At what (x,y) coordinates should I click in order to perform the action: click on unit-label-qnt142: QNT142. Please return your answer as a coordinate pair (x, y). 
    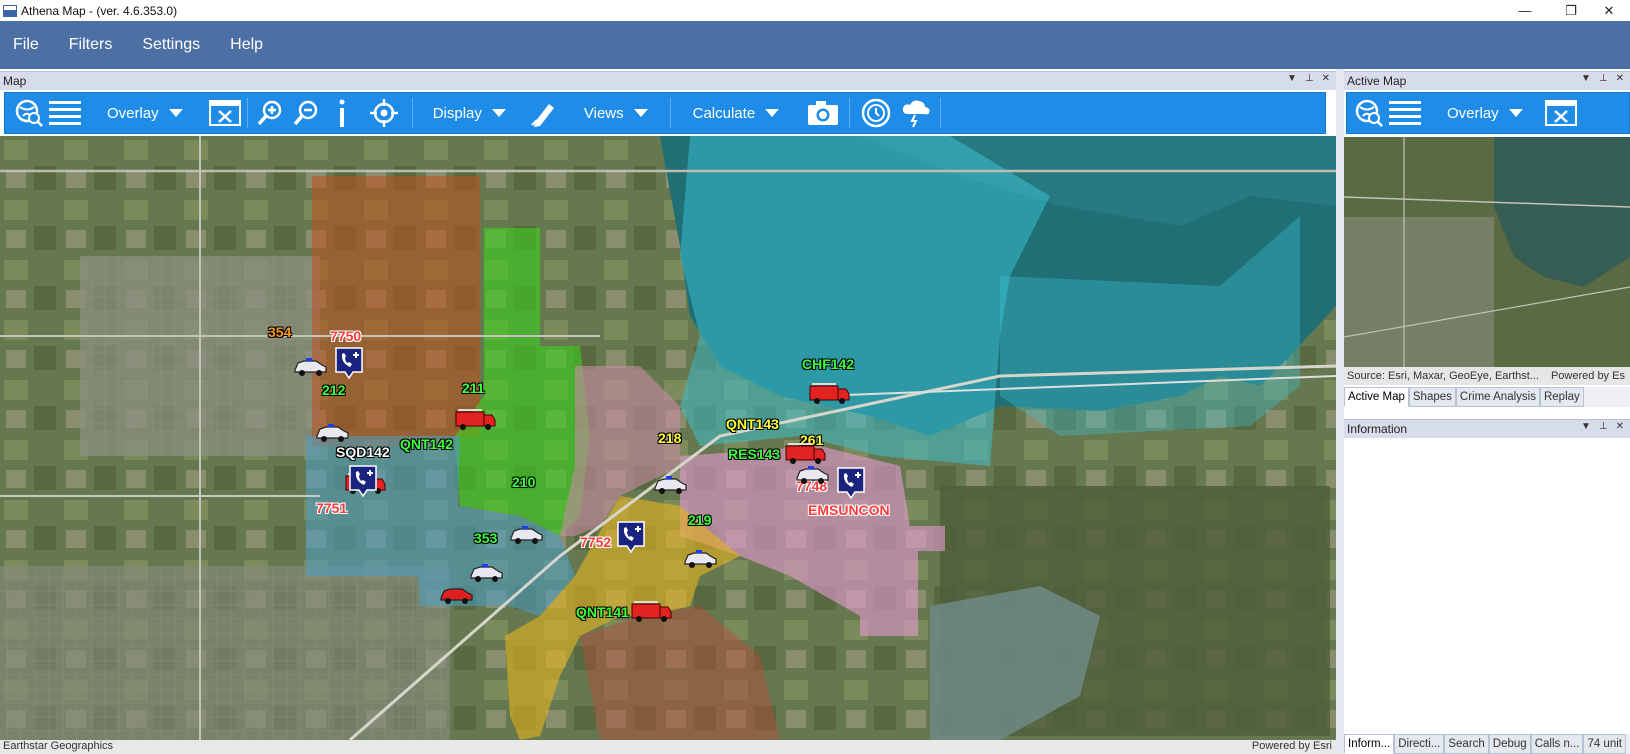
    Looking at the image, I should click on (426, 444).